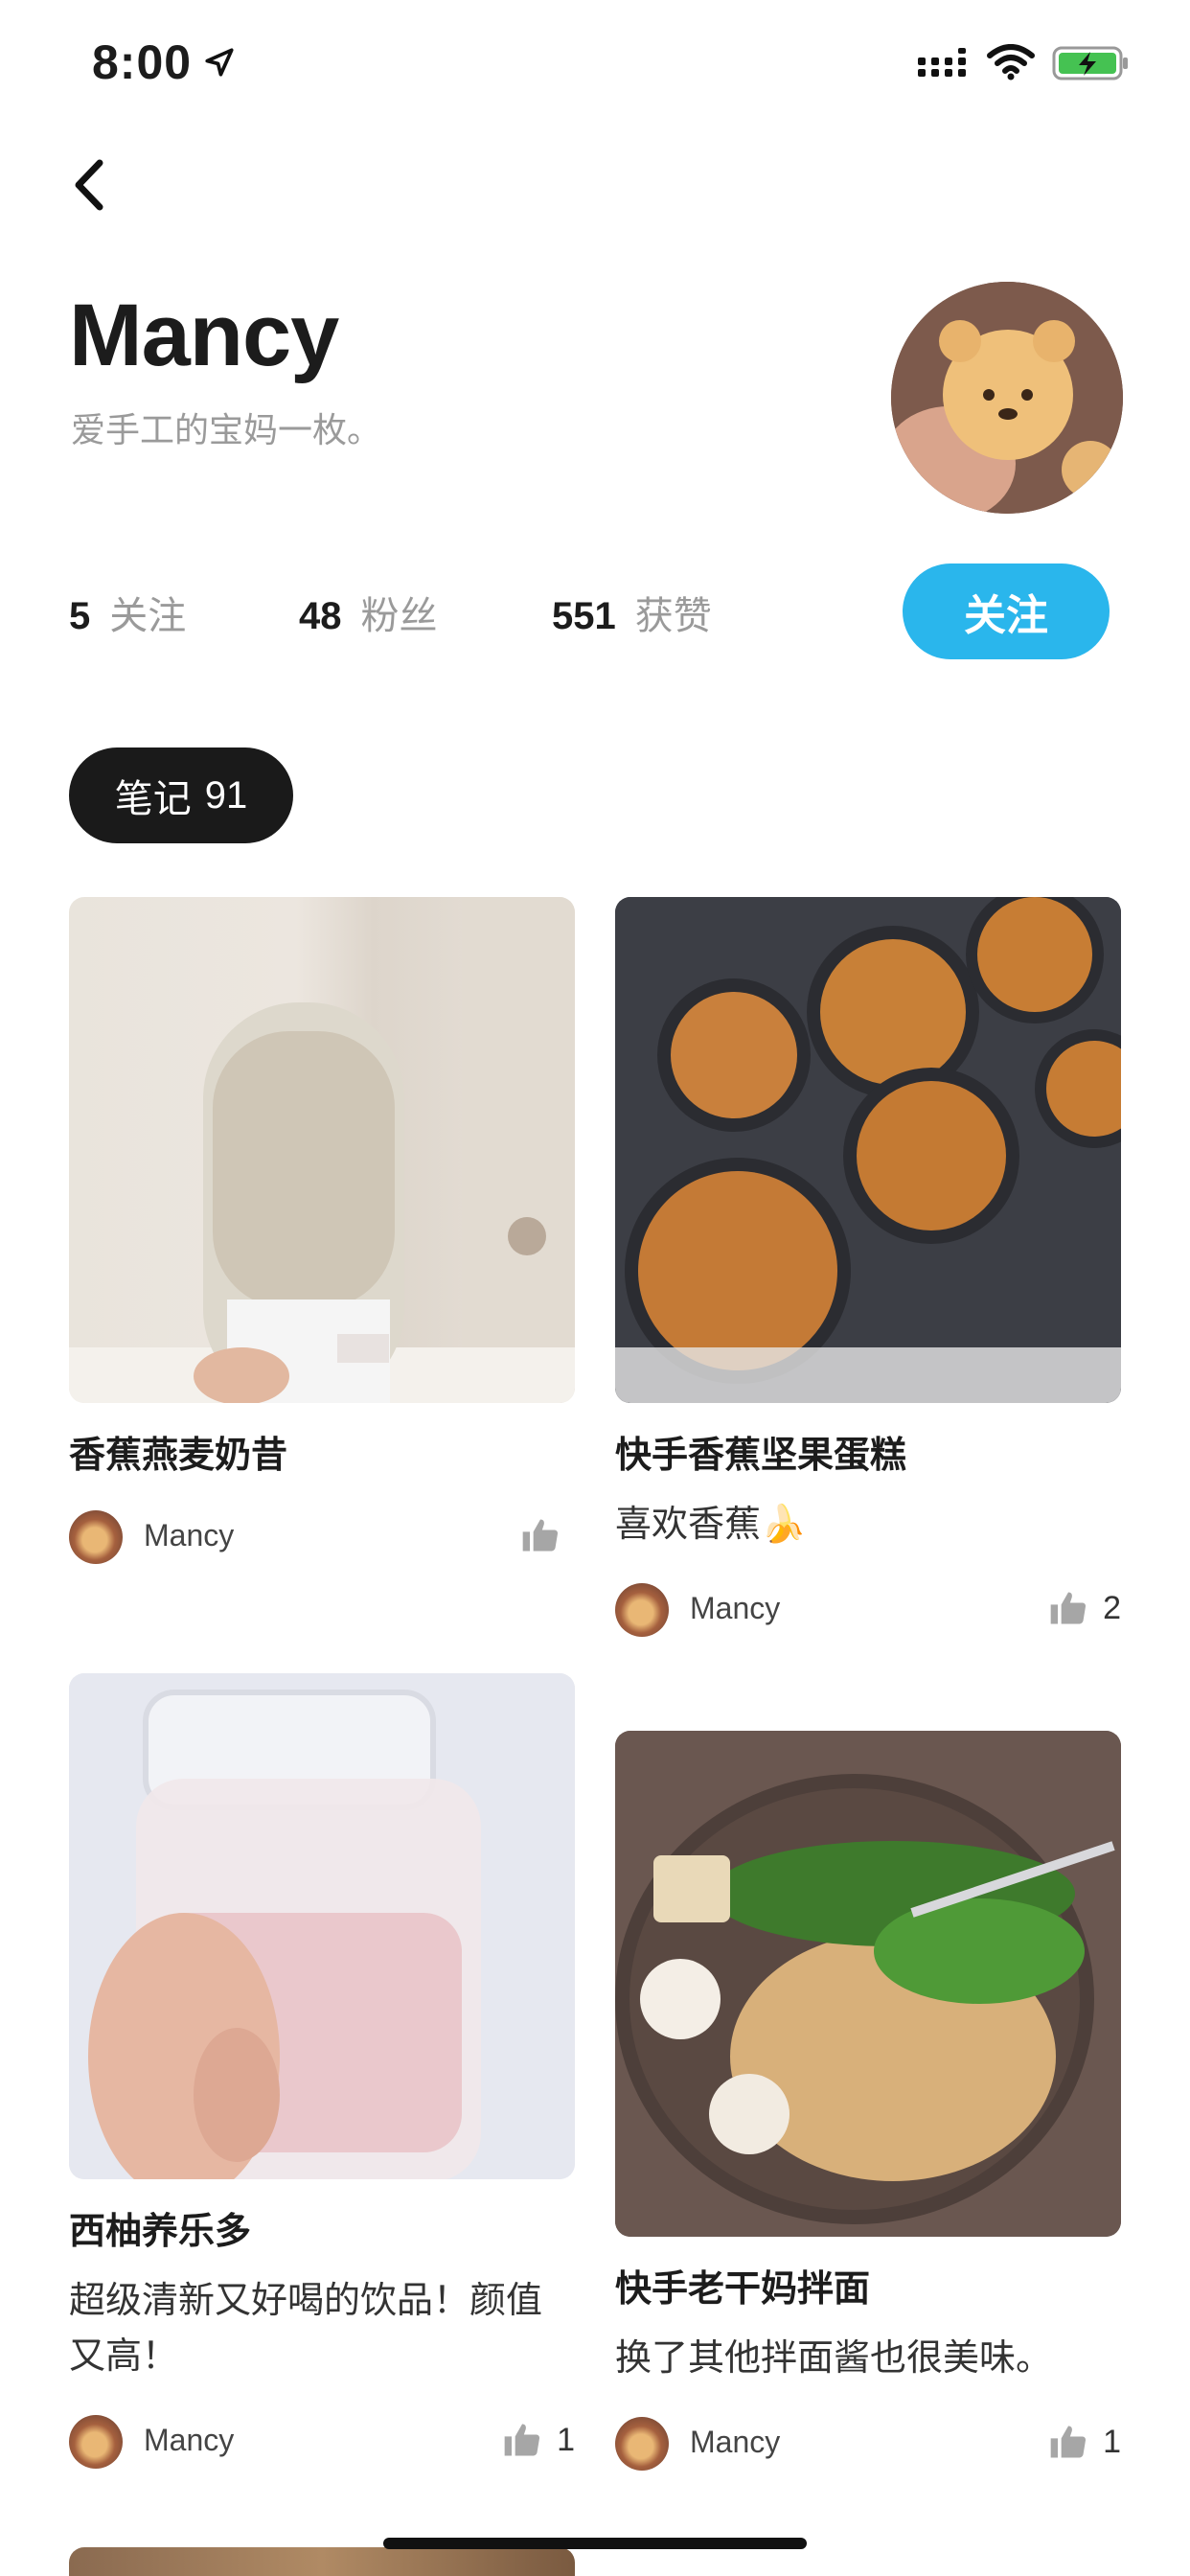  Describe the element at coordinates (204, 335) in the screenshot. I see `profile-name: Mancy` at that location.